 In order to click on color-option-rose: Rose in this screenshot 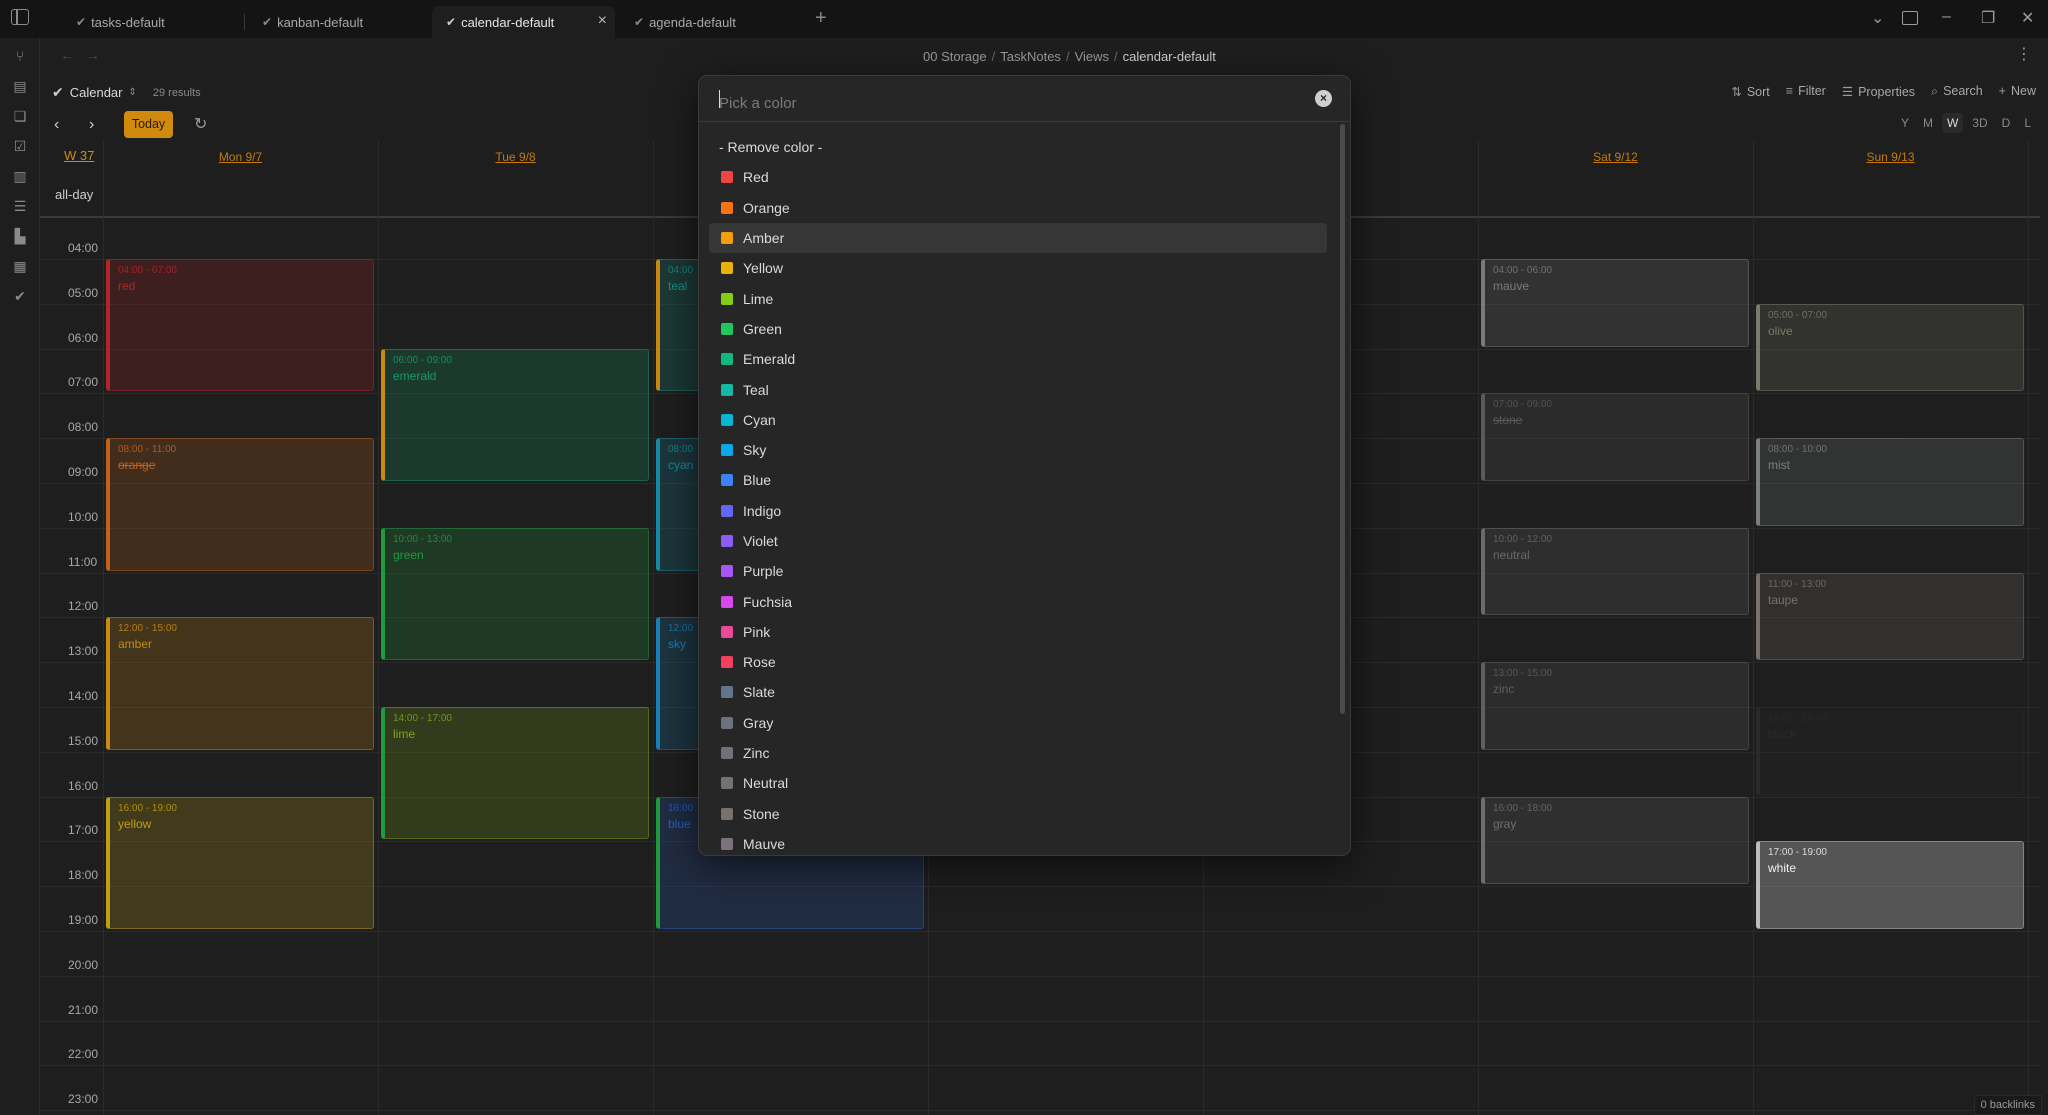, I will do `click(1018, 662)`.